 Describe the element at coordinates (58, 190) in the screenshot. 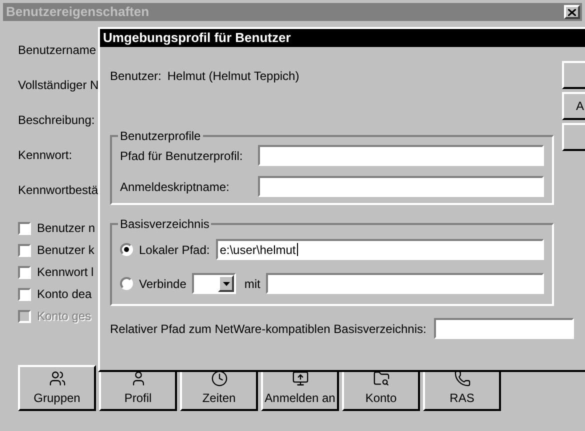

I see `field-label: Kennwortbestä` at that location.